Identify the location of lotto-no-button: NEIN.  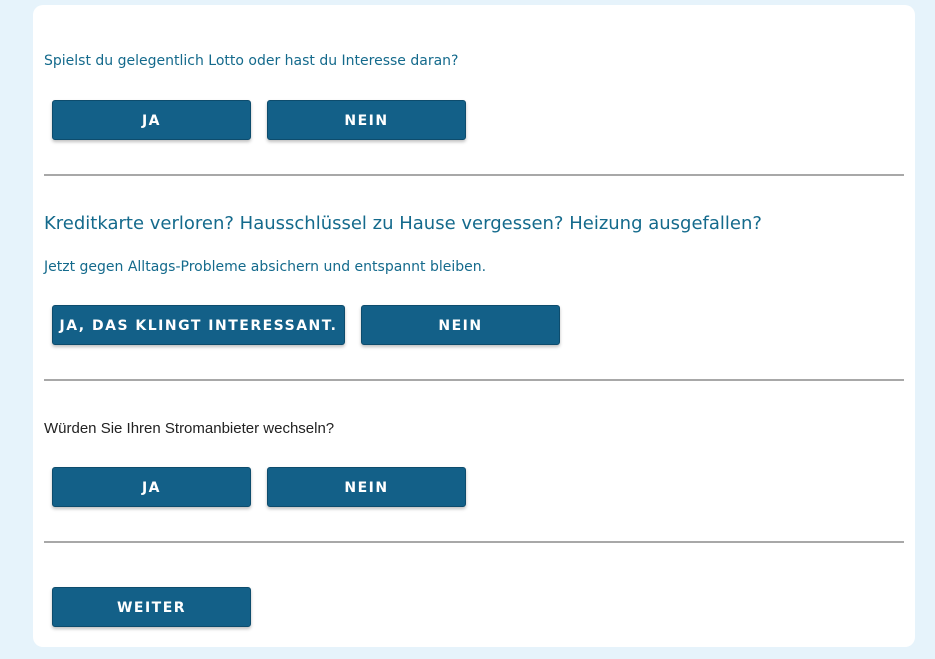
(366, 120).